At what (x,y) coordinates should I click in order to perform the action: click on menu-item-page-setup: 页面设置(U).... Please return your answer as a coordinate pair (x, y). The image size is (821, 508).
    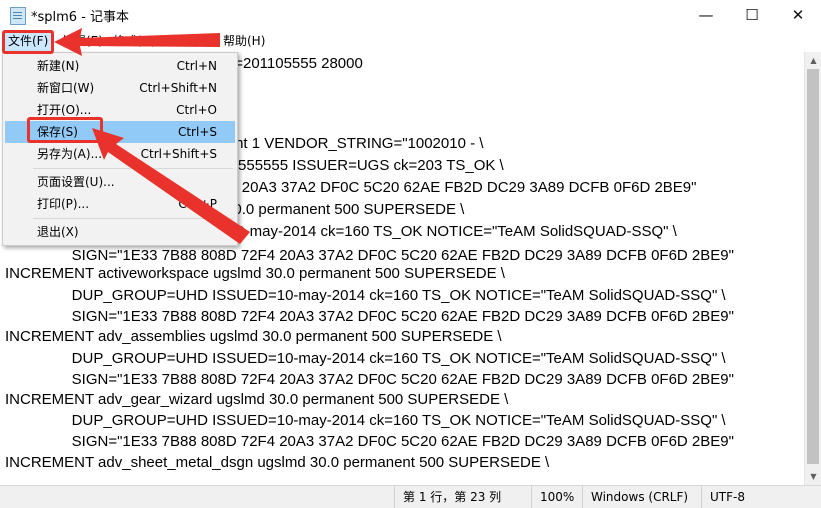
    Looking at the image, I should click on (120, 182).